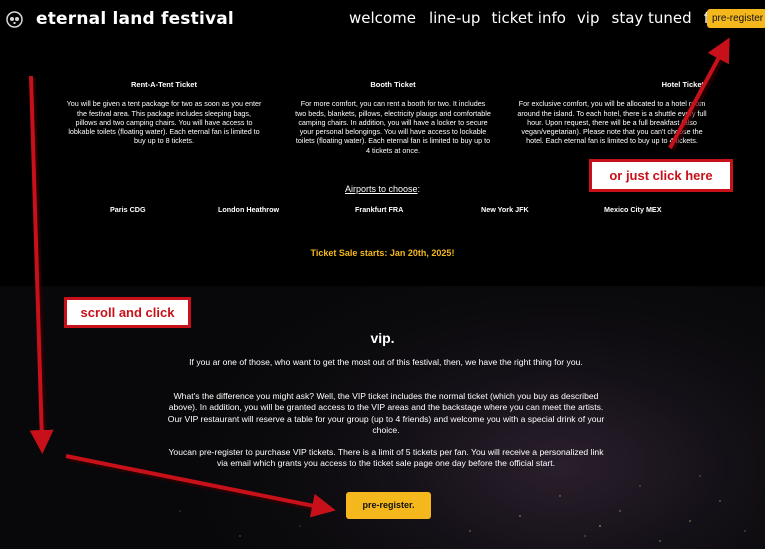  Describe the element at coordinates (528, 18) in the screenshot. I see `nav-ticket-info: ticket info` at that location.